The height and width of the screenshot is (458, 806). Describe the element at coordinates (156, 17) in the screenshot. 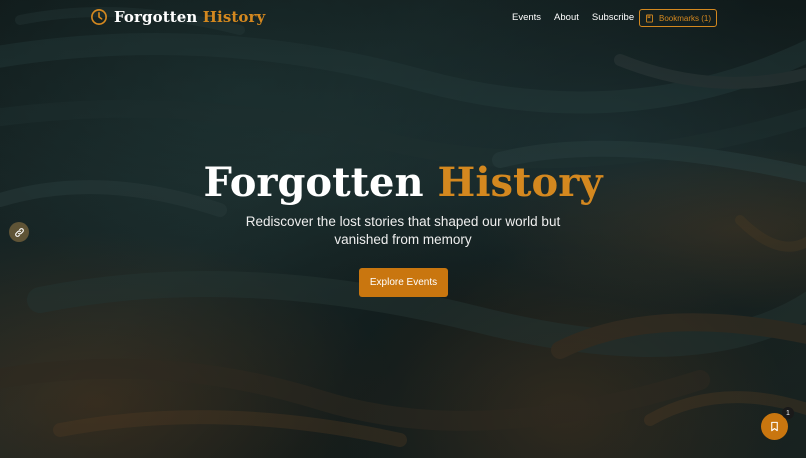

I see `brand-word-1: Forgotten` at that location.